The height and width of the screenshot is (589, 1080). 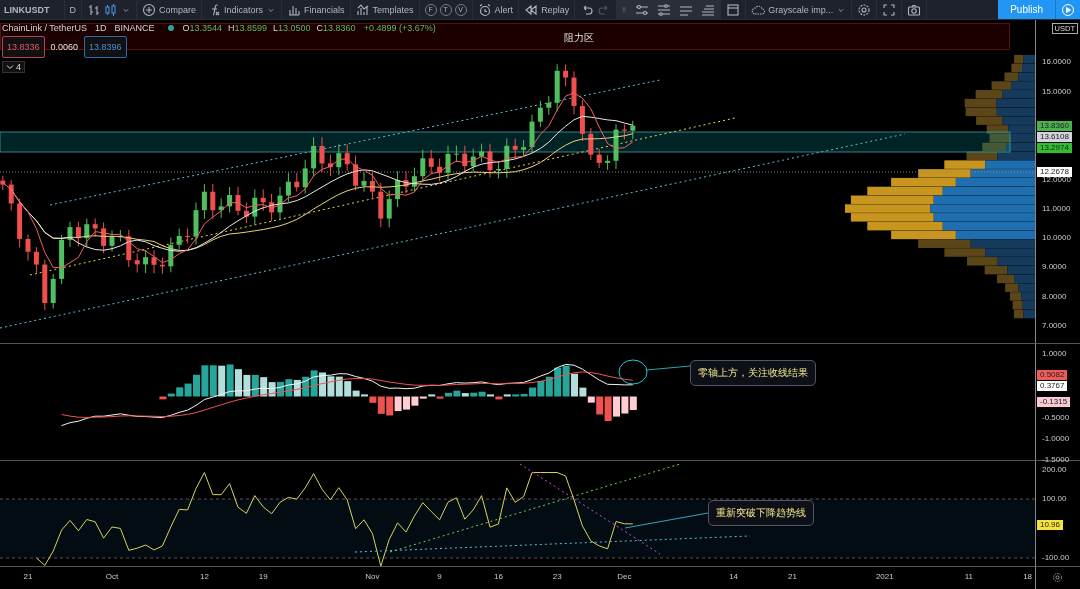 I want to click on price-marker: -0.1315, so click(x=1054, y=402).